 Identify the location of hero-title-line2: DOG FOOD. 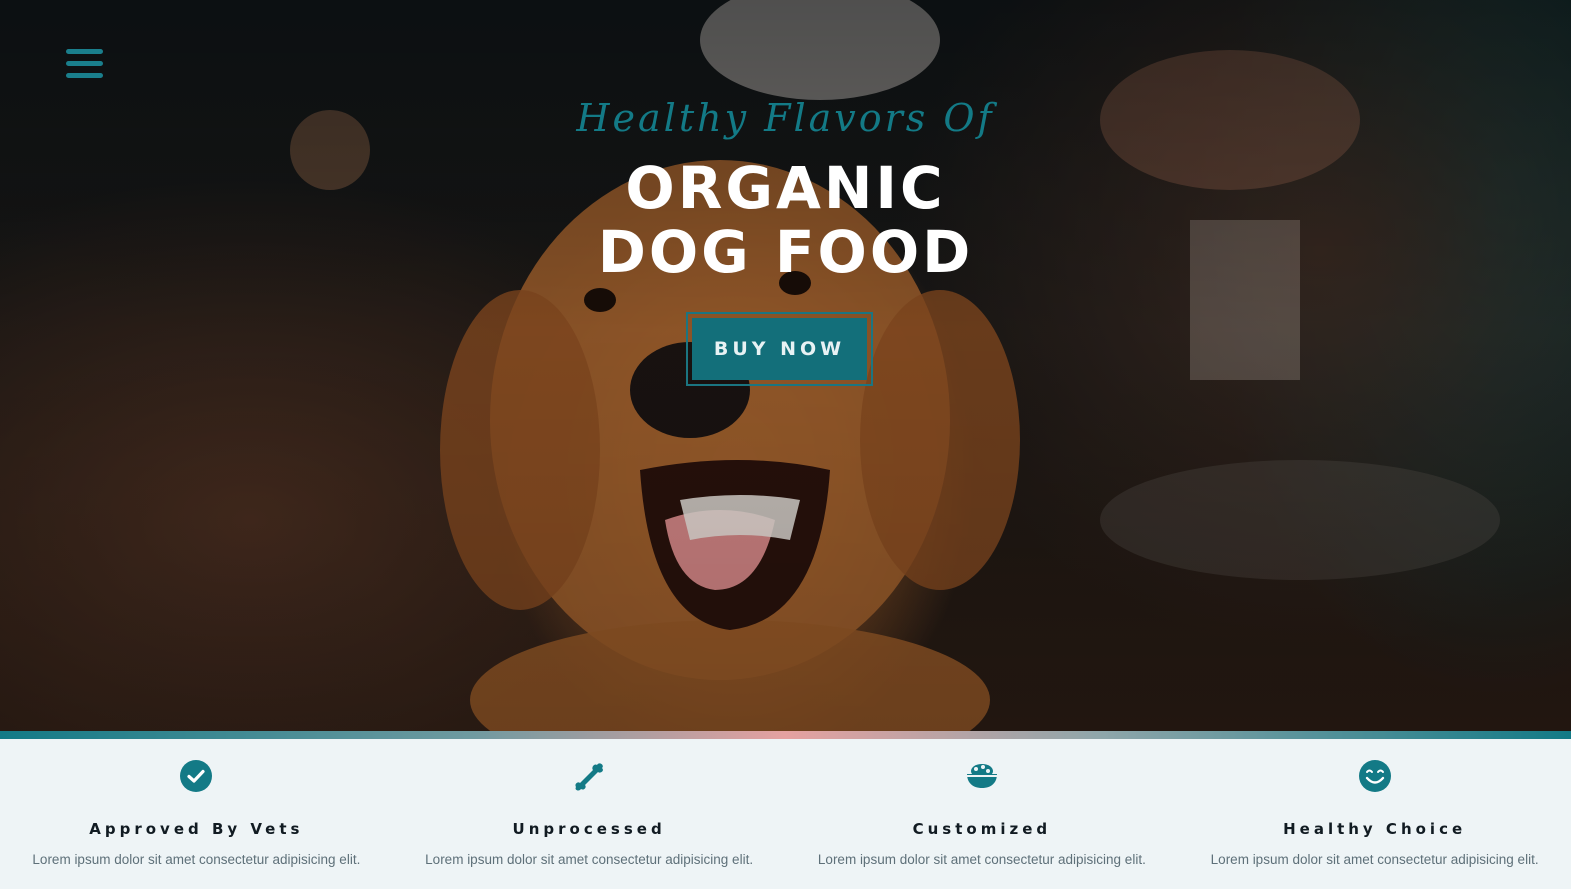
(785, 252).